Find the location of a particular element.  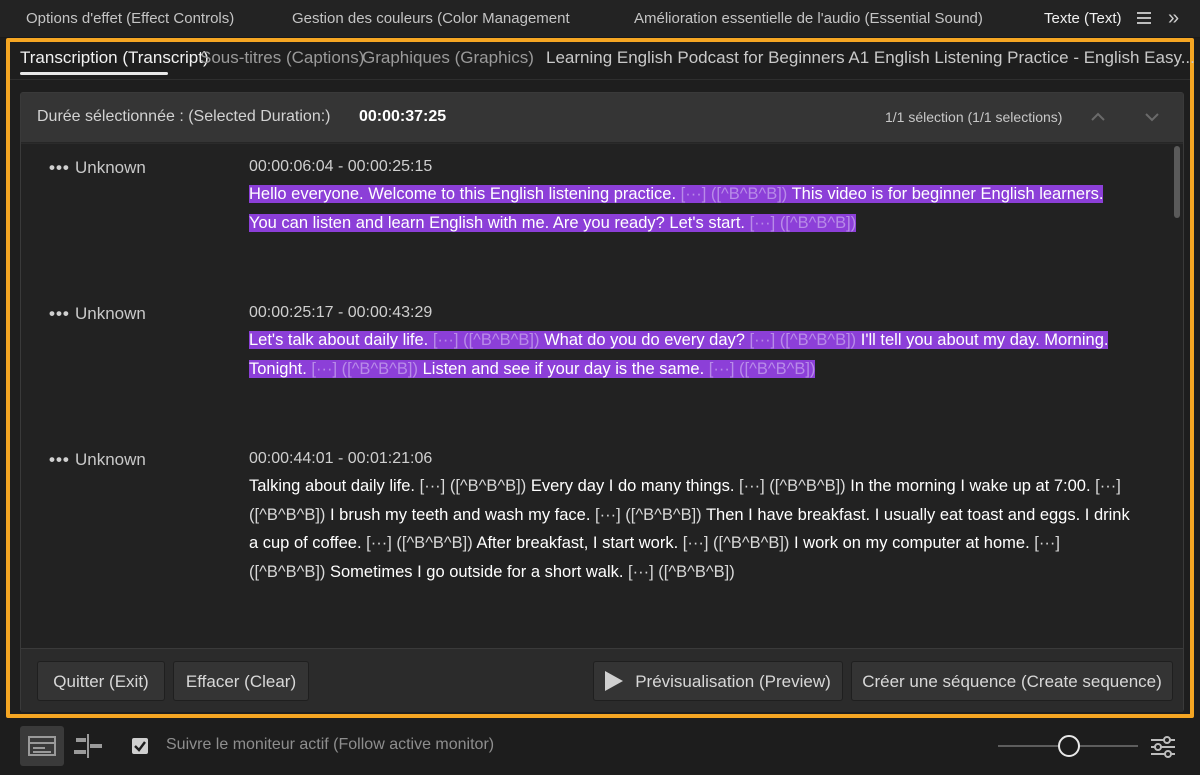

timestamp: 00:00:44:01 - 00:01:21:06 is located at coordinates (341, 458).